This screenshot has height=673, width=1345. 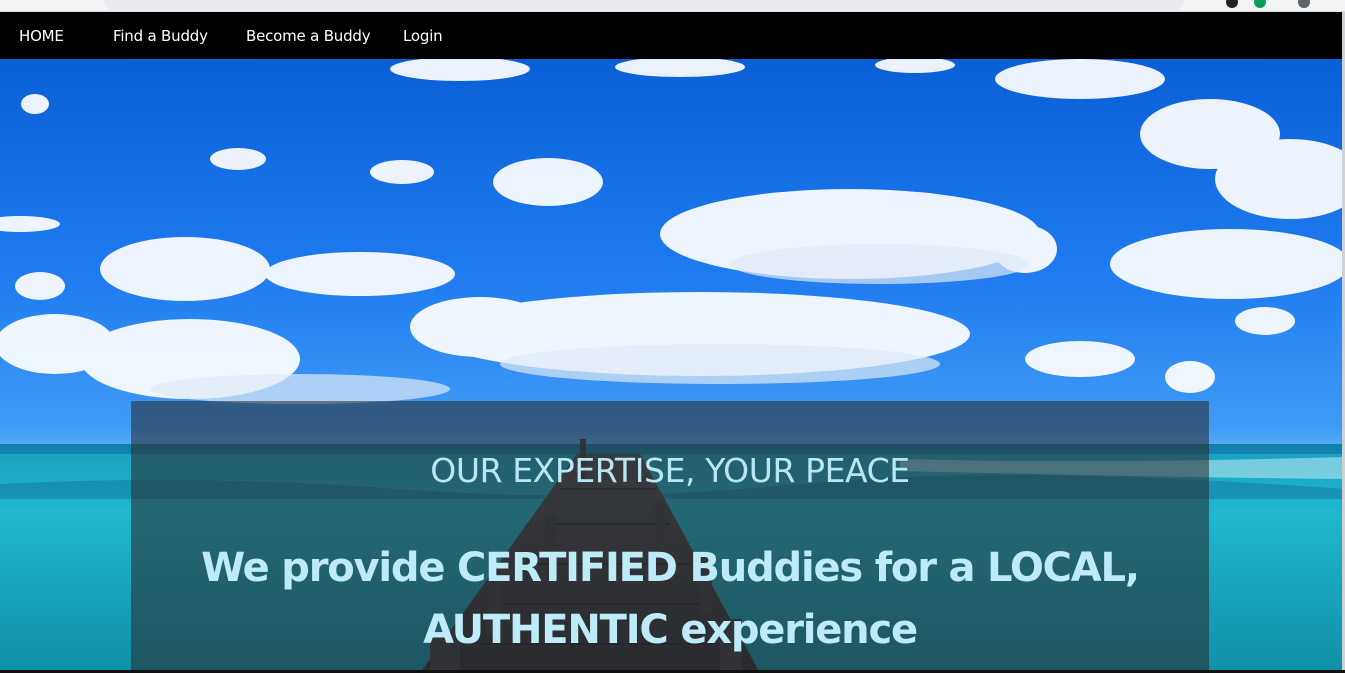 What do you see at coordinates (672, 35) in the screenshot?
I see `top-navbar: HOME Find a Buddy Become a Buddy Login` at bounding box center [672, 35].